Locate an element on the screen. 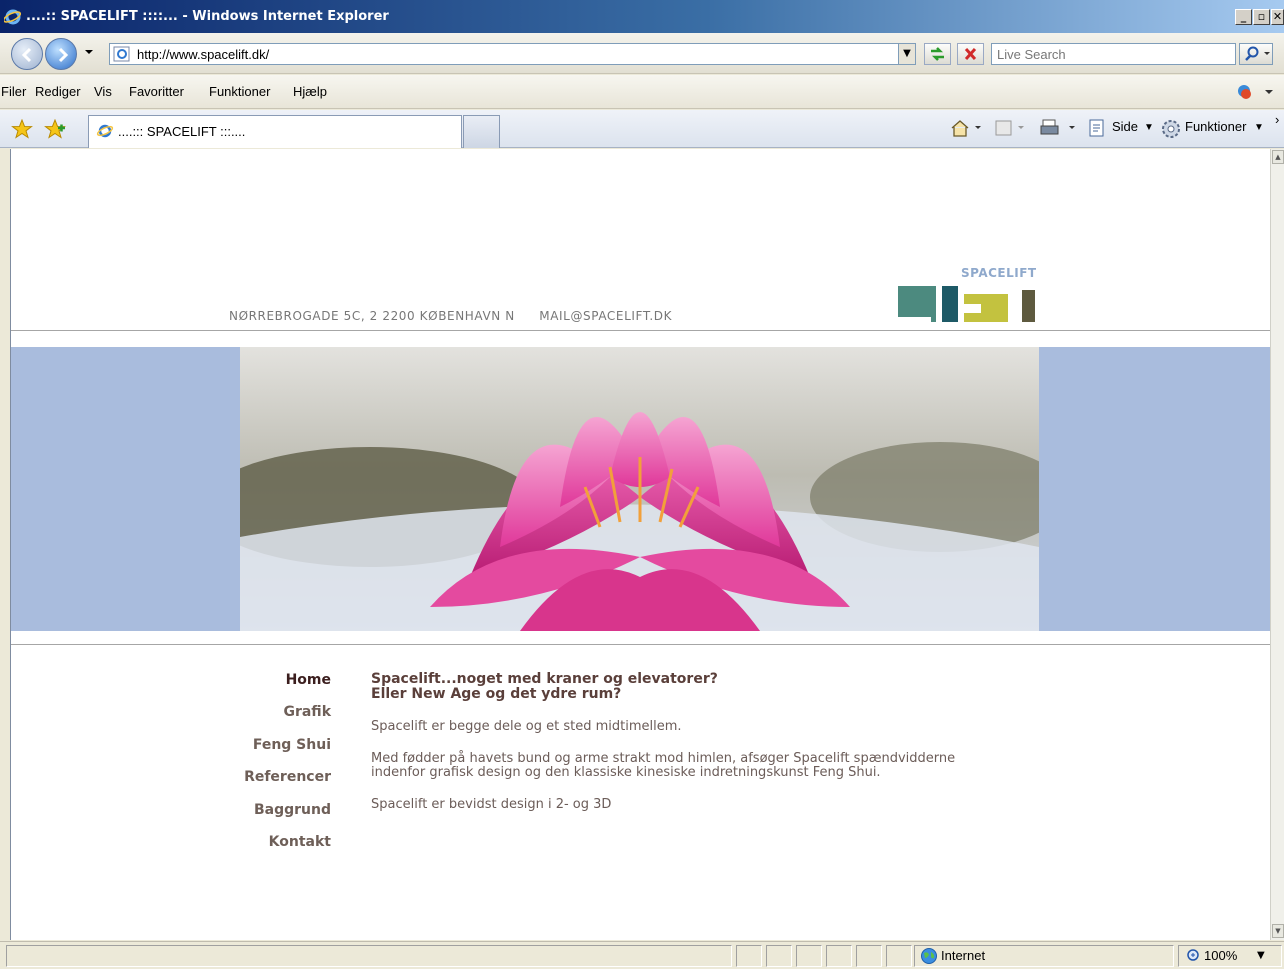  scroll-down-button: ▼ is located at coordinates (1278, 931).